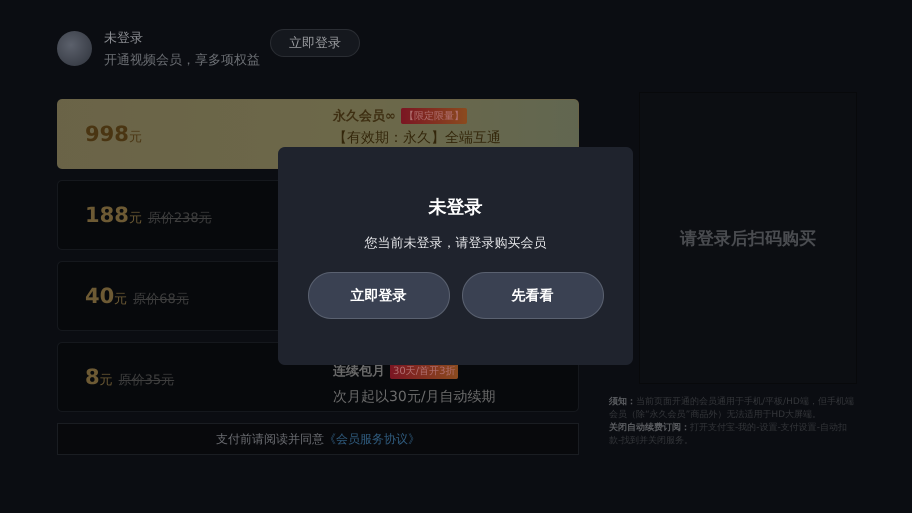 The width and height of the screenshot is (912, 513). What do you see at coordinates (455, 207) in the screenshot?
I see `dialog-title: 未登录` at bounding box center [455, 207].